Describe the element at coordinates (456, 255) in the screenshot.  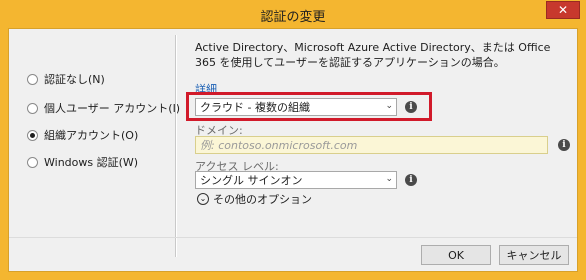
I see `ok-button: OK` at that location.